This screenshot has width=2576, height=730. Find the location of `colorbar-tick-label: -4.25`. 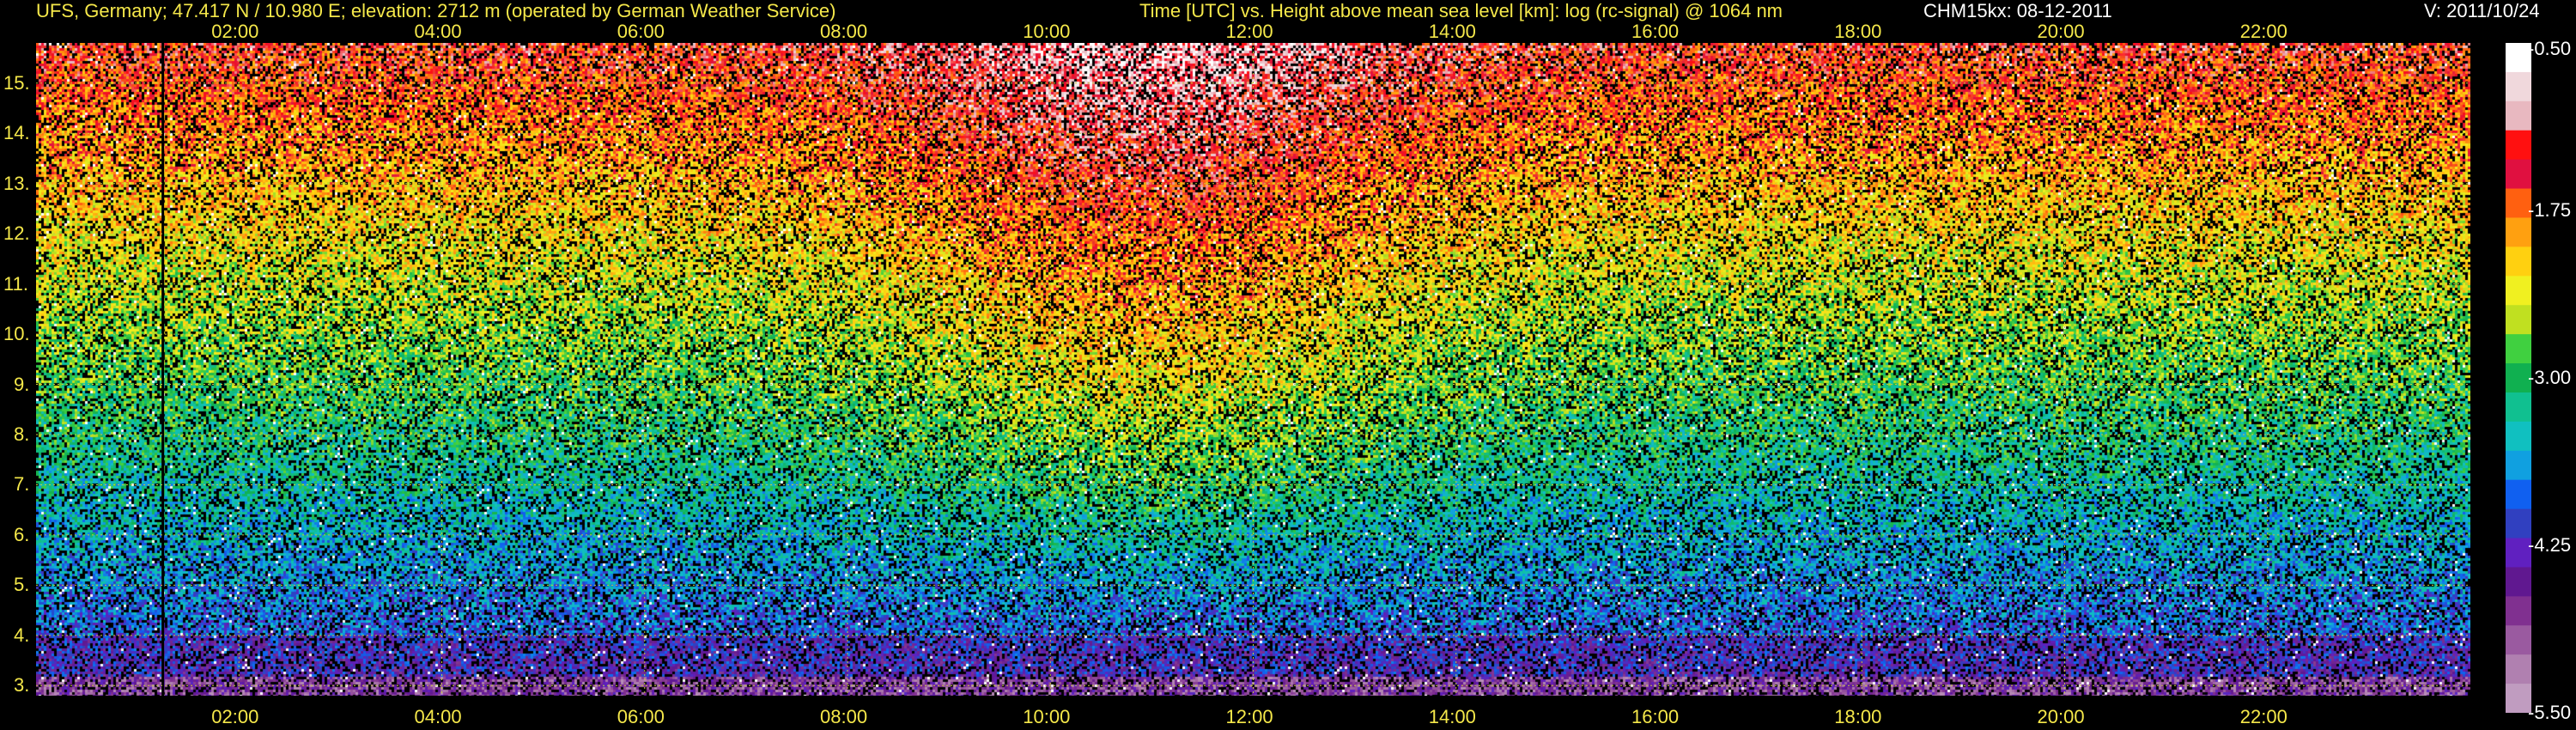

colorbar-tick-label: -4.25 is located at coordinates (2550, 545).